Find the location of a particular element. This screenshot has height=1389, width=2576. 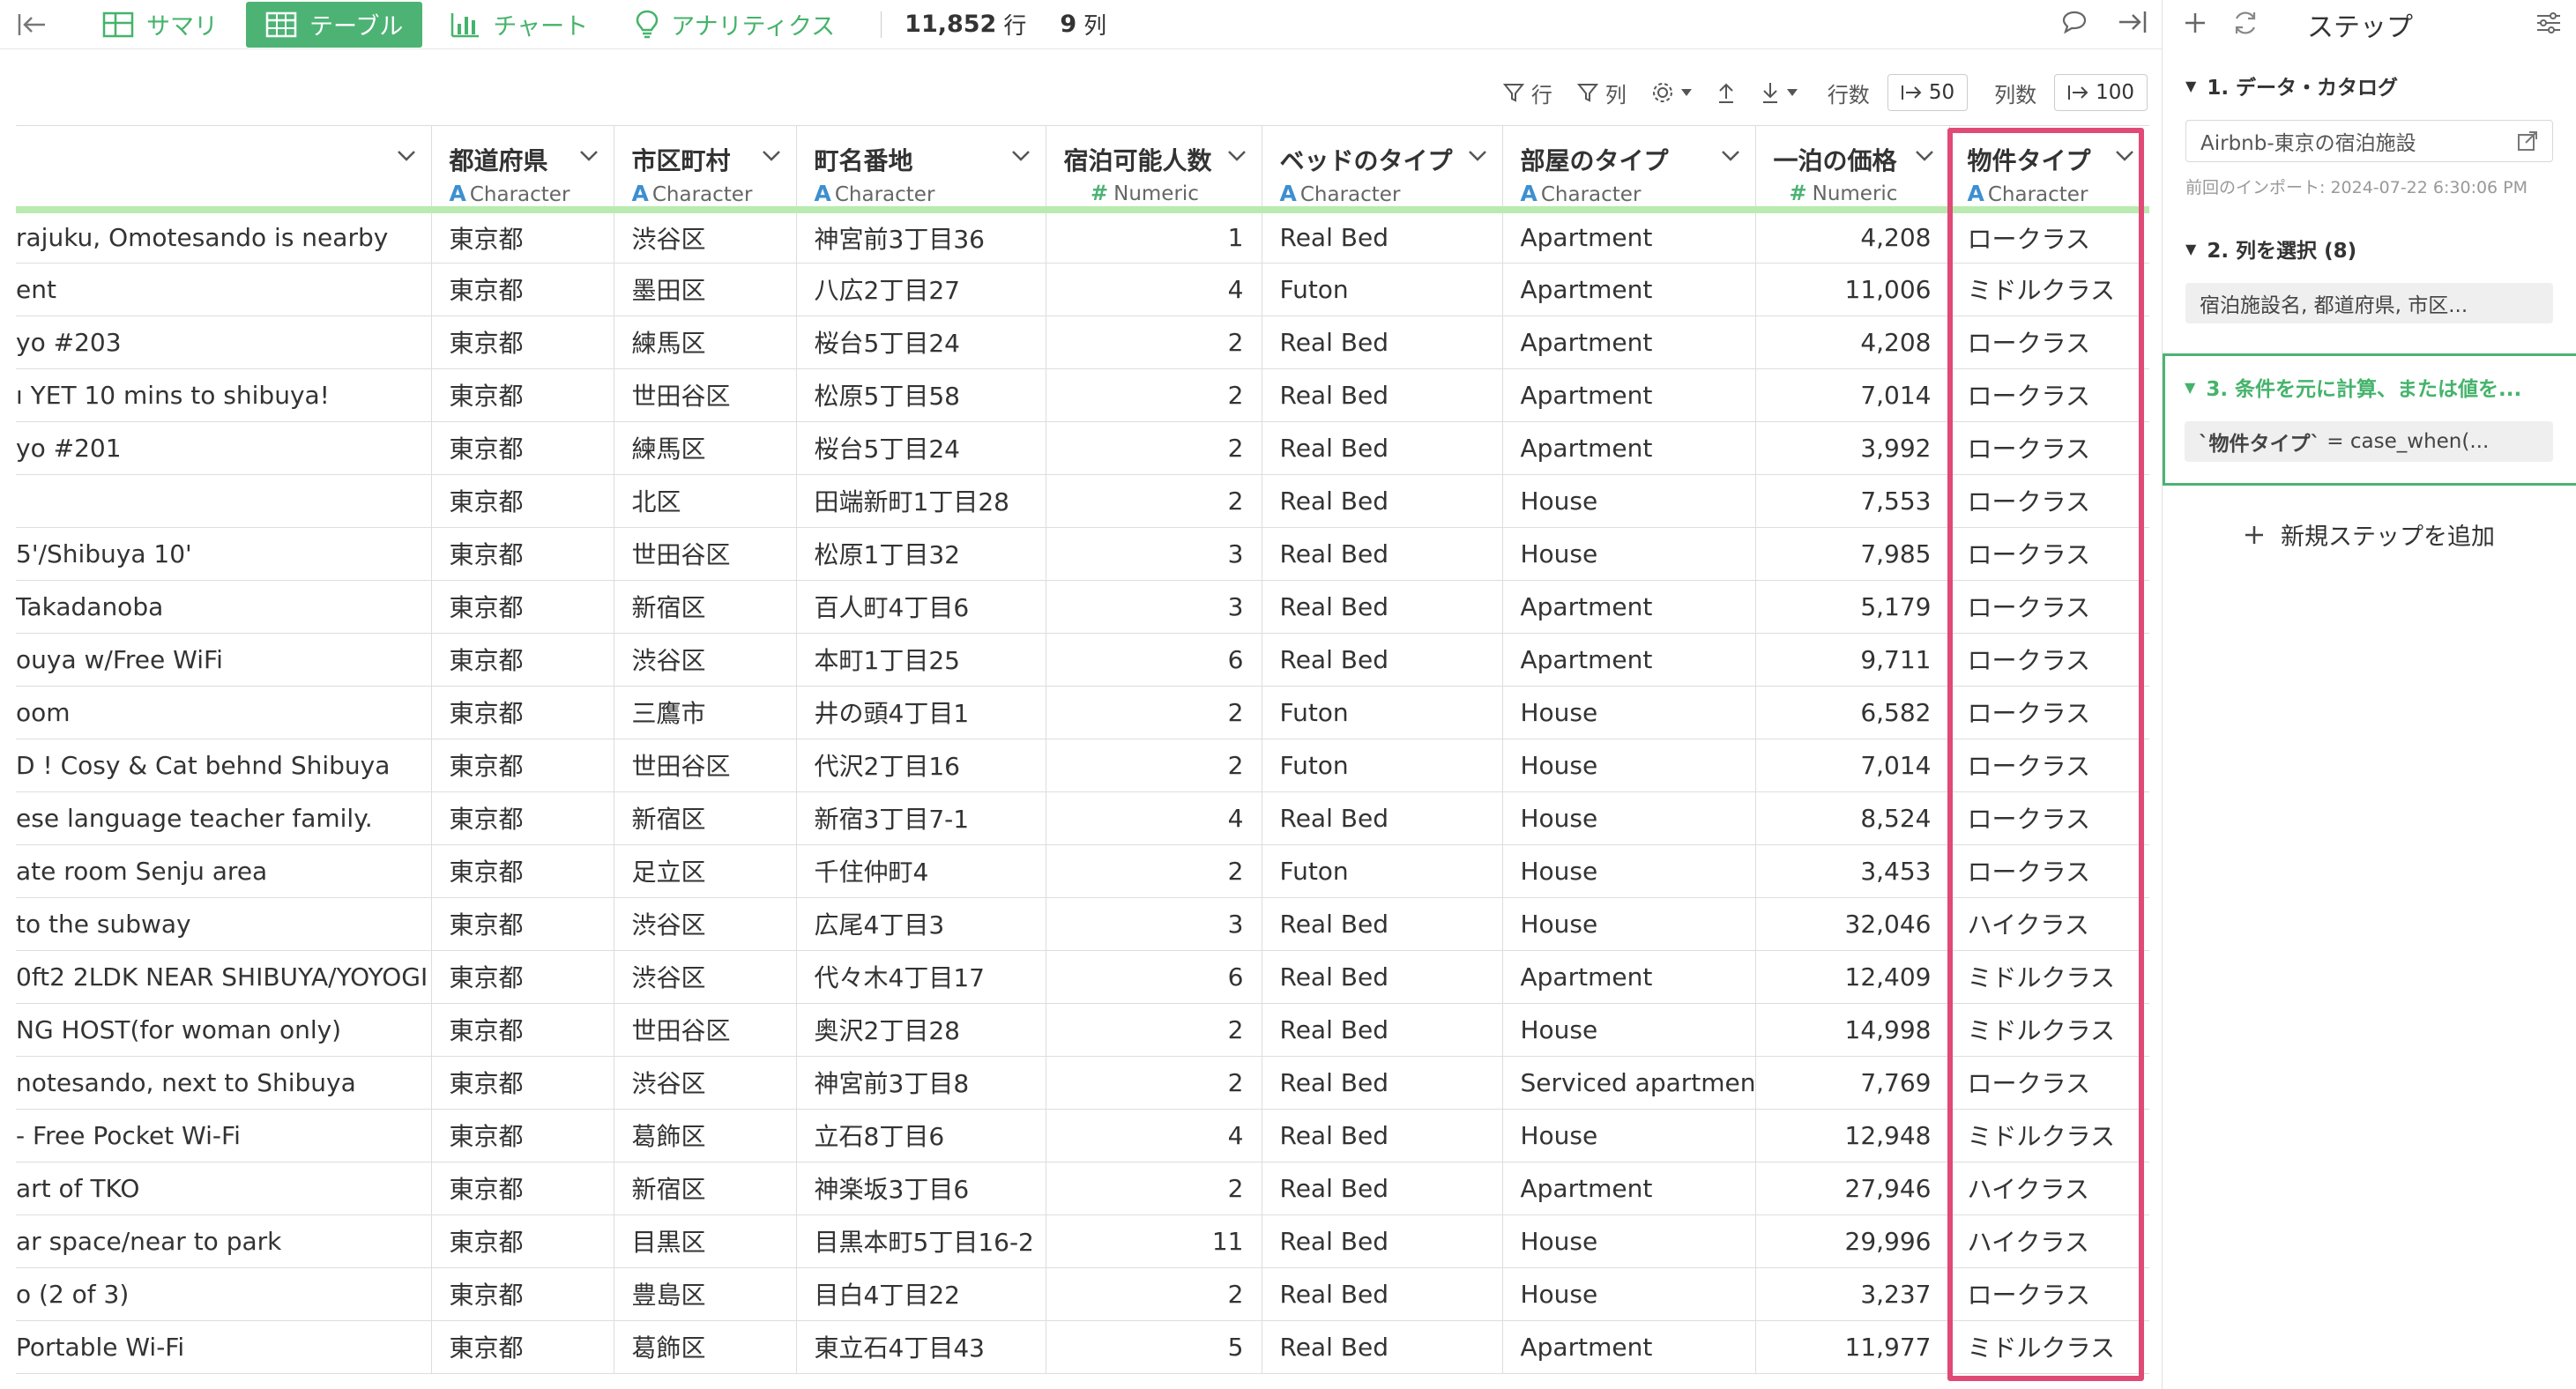

table-cell: 世田谷区 is located at coordinates (705, 554).